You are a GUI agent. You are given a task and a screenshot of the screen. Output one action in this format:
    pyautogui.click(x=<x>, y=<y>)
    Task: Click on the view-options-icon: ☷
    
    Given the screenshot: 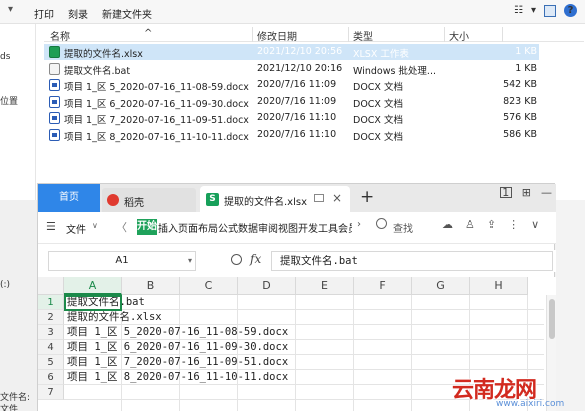 What is the action you would take?
    pyautogui.click(x=518, y=10)
    